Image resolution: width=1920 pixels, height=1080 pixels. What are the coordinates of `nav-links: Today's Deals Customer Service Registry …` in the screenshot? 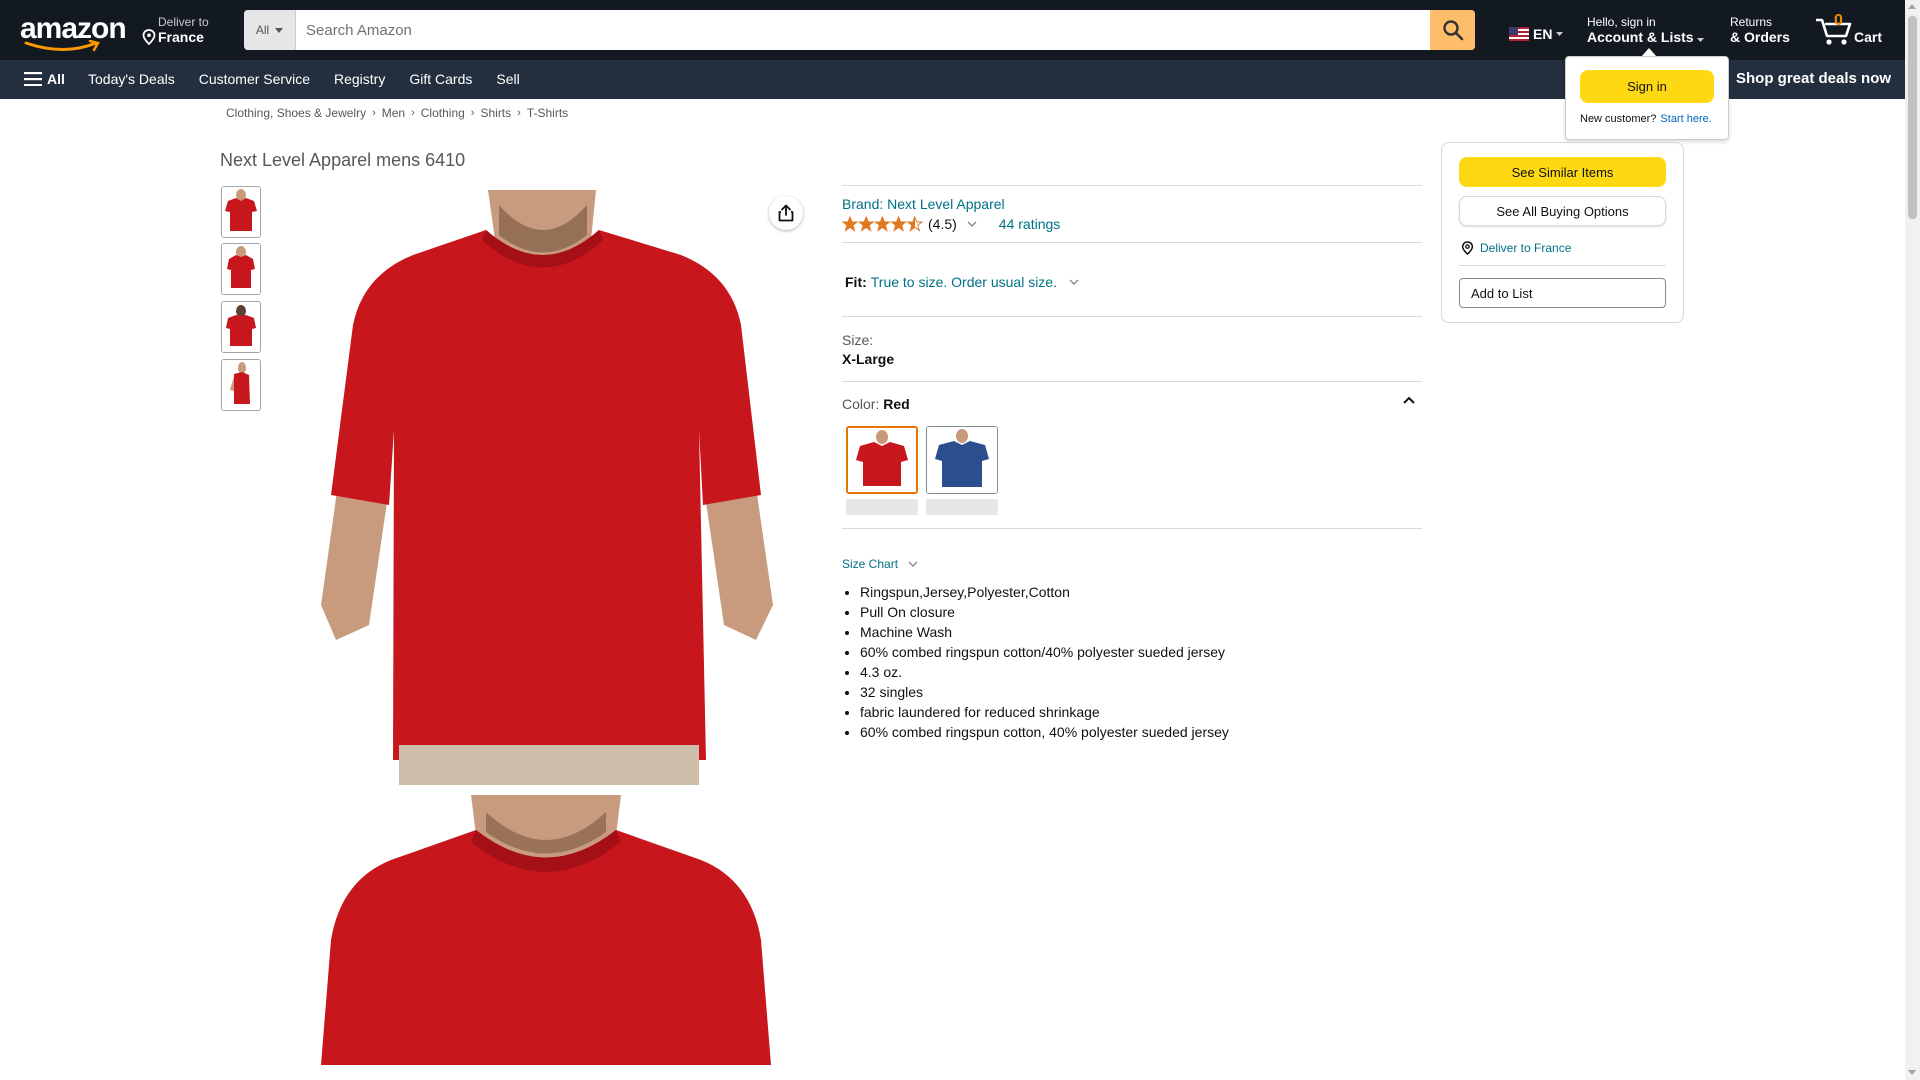 It's located at (304, 79).